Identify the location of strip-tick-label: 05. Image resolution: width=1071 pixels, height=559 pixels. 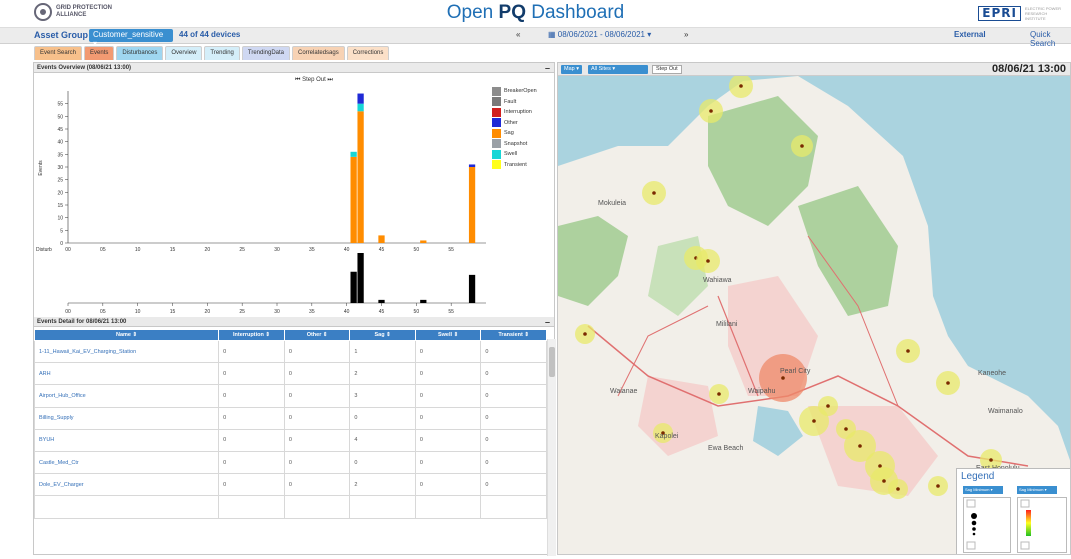
(103, 312).